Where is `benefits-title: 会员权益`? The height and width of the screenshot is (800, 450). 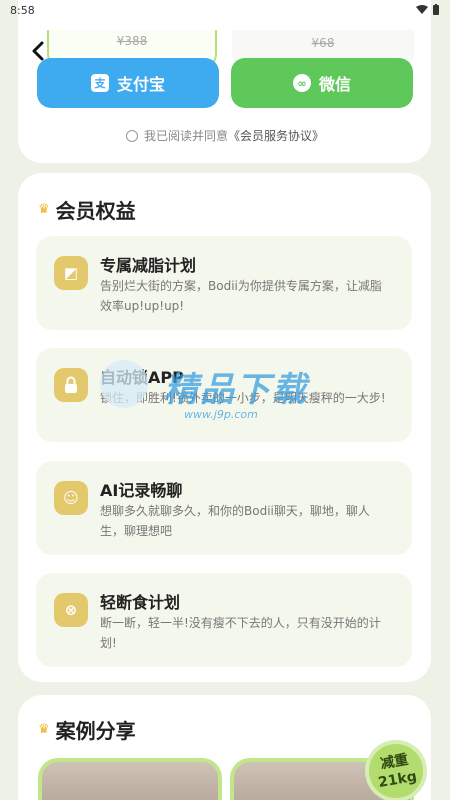
benefits-title: 会员权益 is located at coordinates (95, 211).